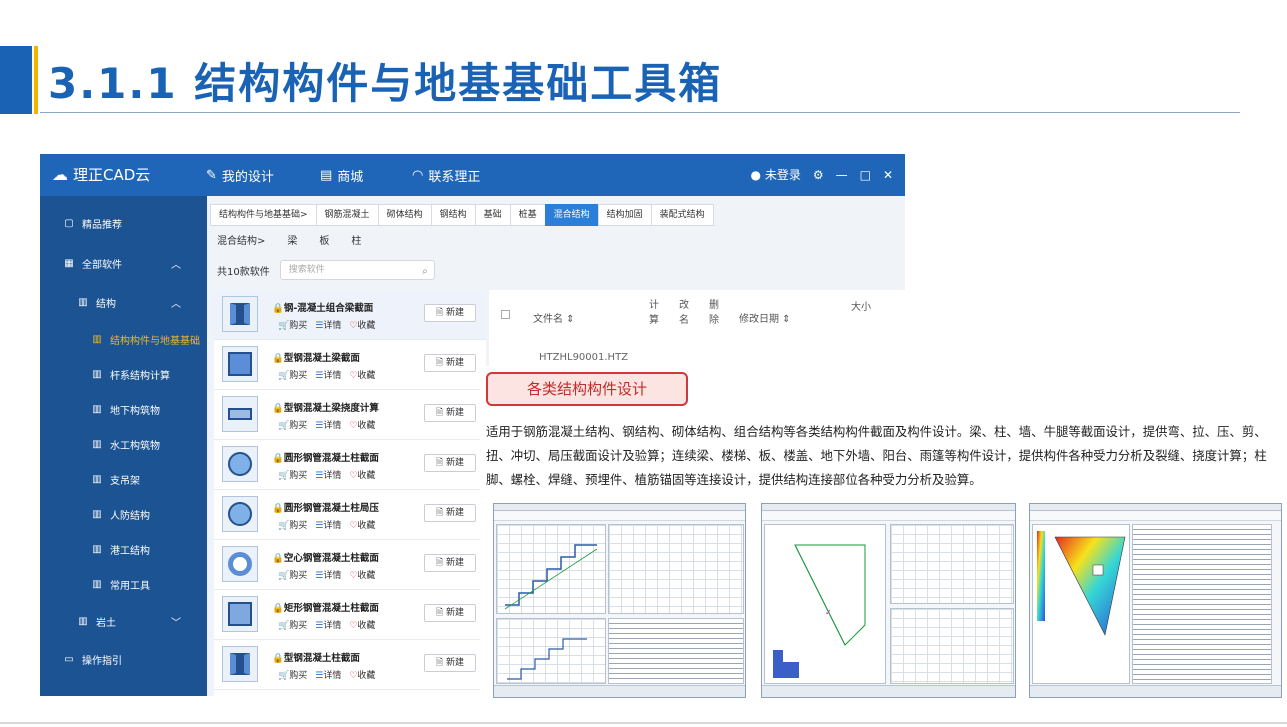 The height and width of the screenshot is (727, 1287). I want to click on lock-icon: 🔒, so click(278, 508).